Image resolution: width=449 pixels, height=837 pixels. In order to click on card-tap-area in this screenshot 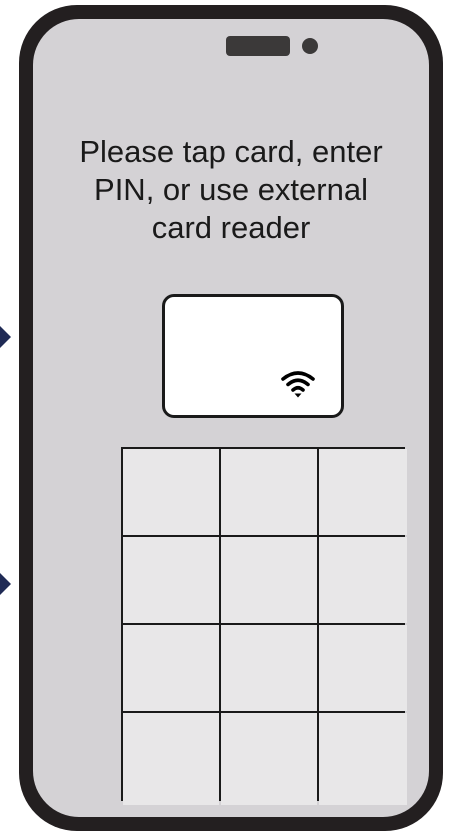, I will do `click(253, 356)`.